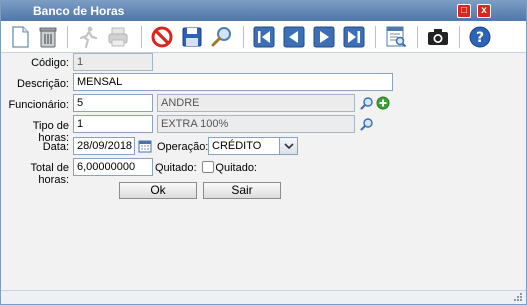 Image resolution: width=527 pixels, height=305 pixels. What do you see at coordinates (49, 174) in the screenshot?
I see `total-horas-label: Total de horas:` at bounding box center [49, 174].